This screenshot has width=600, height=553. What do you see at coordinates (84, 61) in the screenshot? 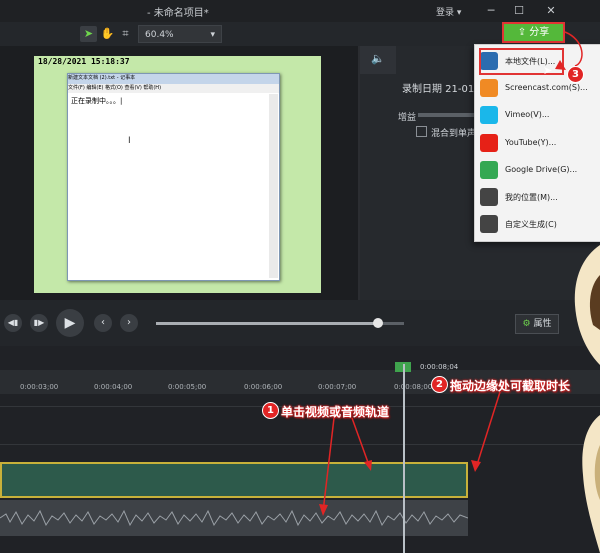
I see `recording-timestamp: 18/28/2021 15:18:37` at bounding box center [84, 61].